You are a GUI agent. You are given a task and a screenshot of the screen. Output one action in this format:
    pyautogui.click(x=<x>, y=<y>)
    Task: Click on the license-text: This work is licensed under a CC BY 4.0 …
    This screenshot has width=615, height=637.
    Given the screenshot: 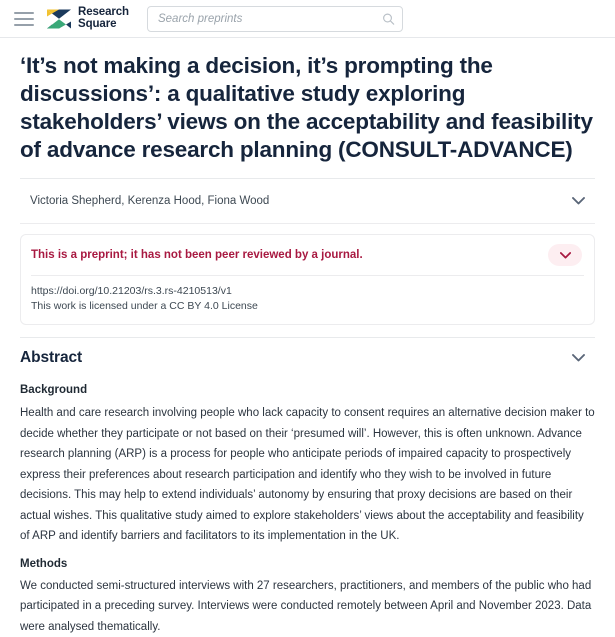 What is the action you would take?
    pyautogui.click(x=307, y=306)
    